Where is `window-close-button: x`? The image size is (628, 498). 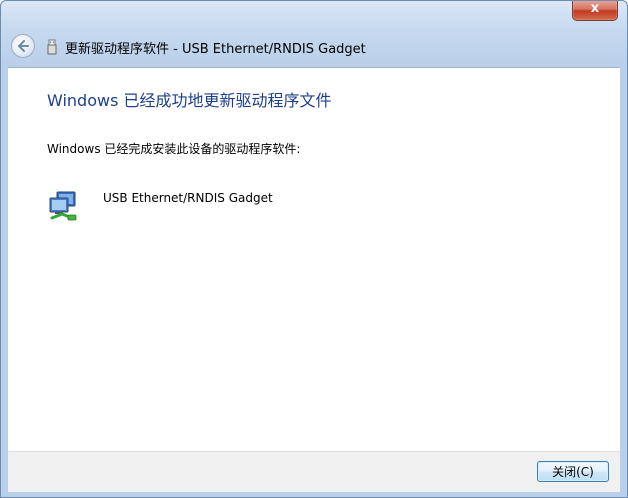
window-close-button: x is located at coordinates (595, 11).